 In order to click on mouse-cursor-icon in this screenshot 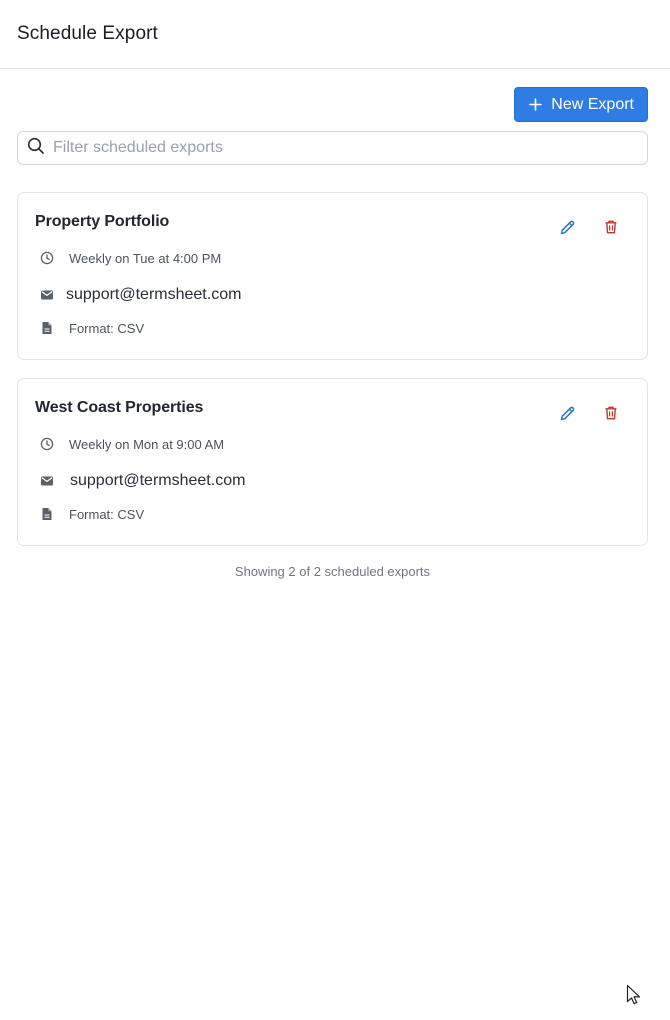, I will do `click(634, 997)`.